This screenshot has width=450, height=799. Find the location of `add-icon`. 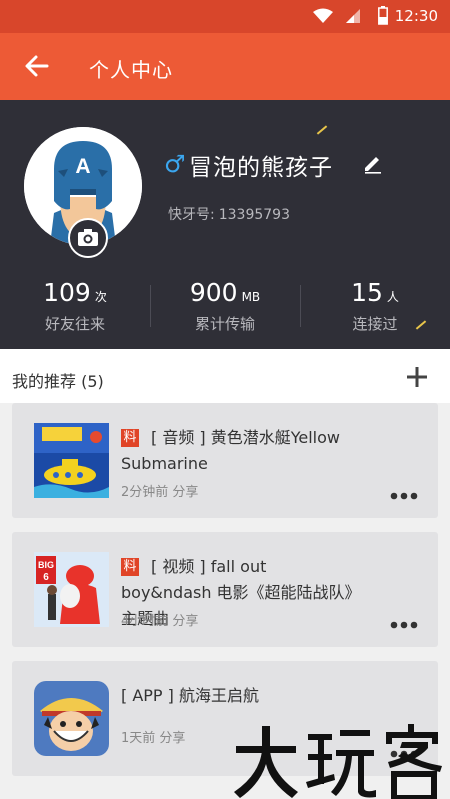

add-icon is located at coordinates (417, 377).